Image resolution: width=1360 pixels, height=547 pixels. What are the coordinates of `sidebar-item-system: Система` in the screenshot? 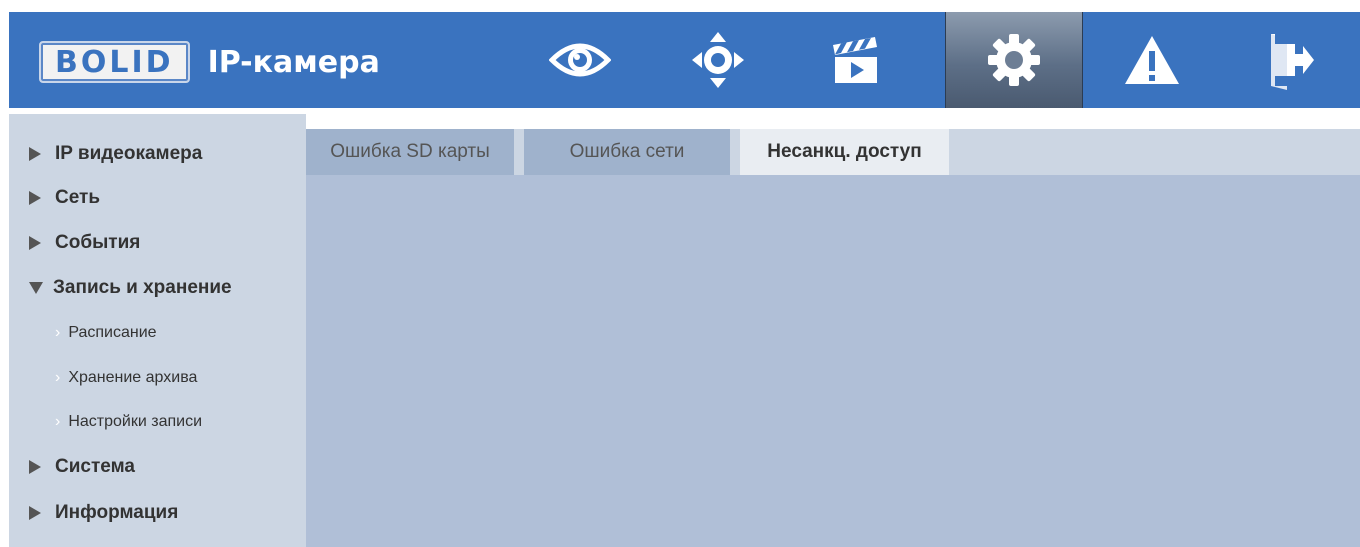 It's located at (167, 467).